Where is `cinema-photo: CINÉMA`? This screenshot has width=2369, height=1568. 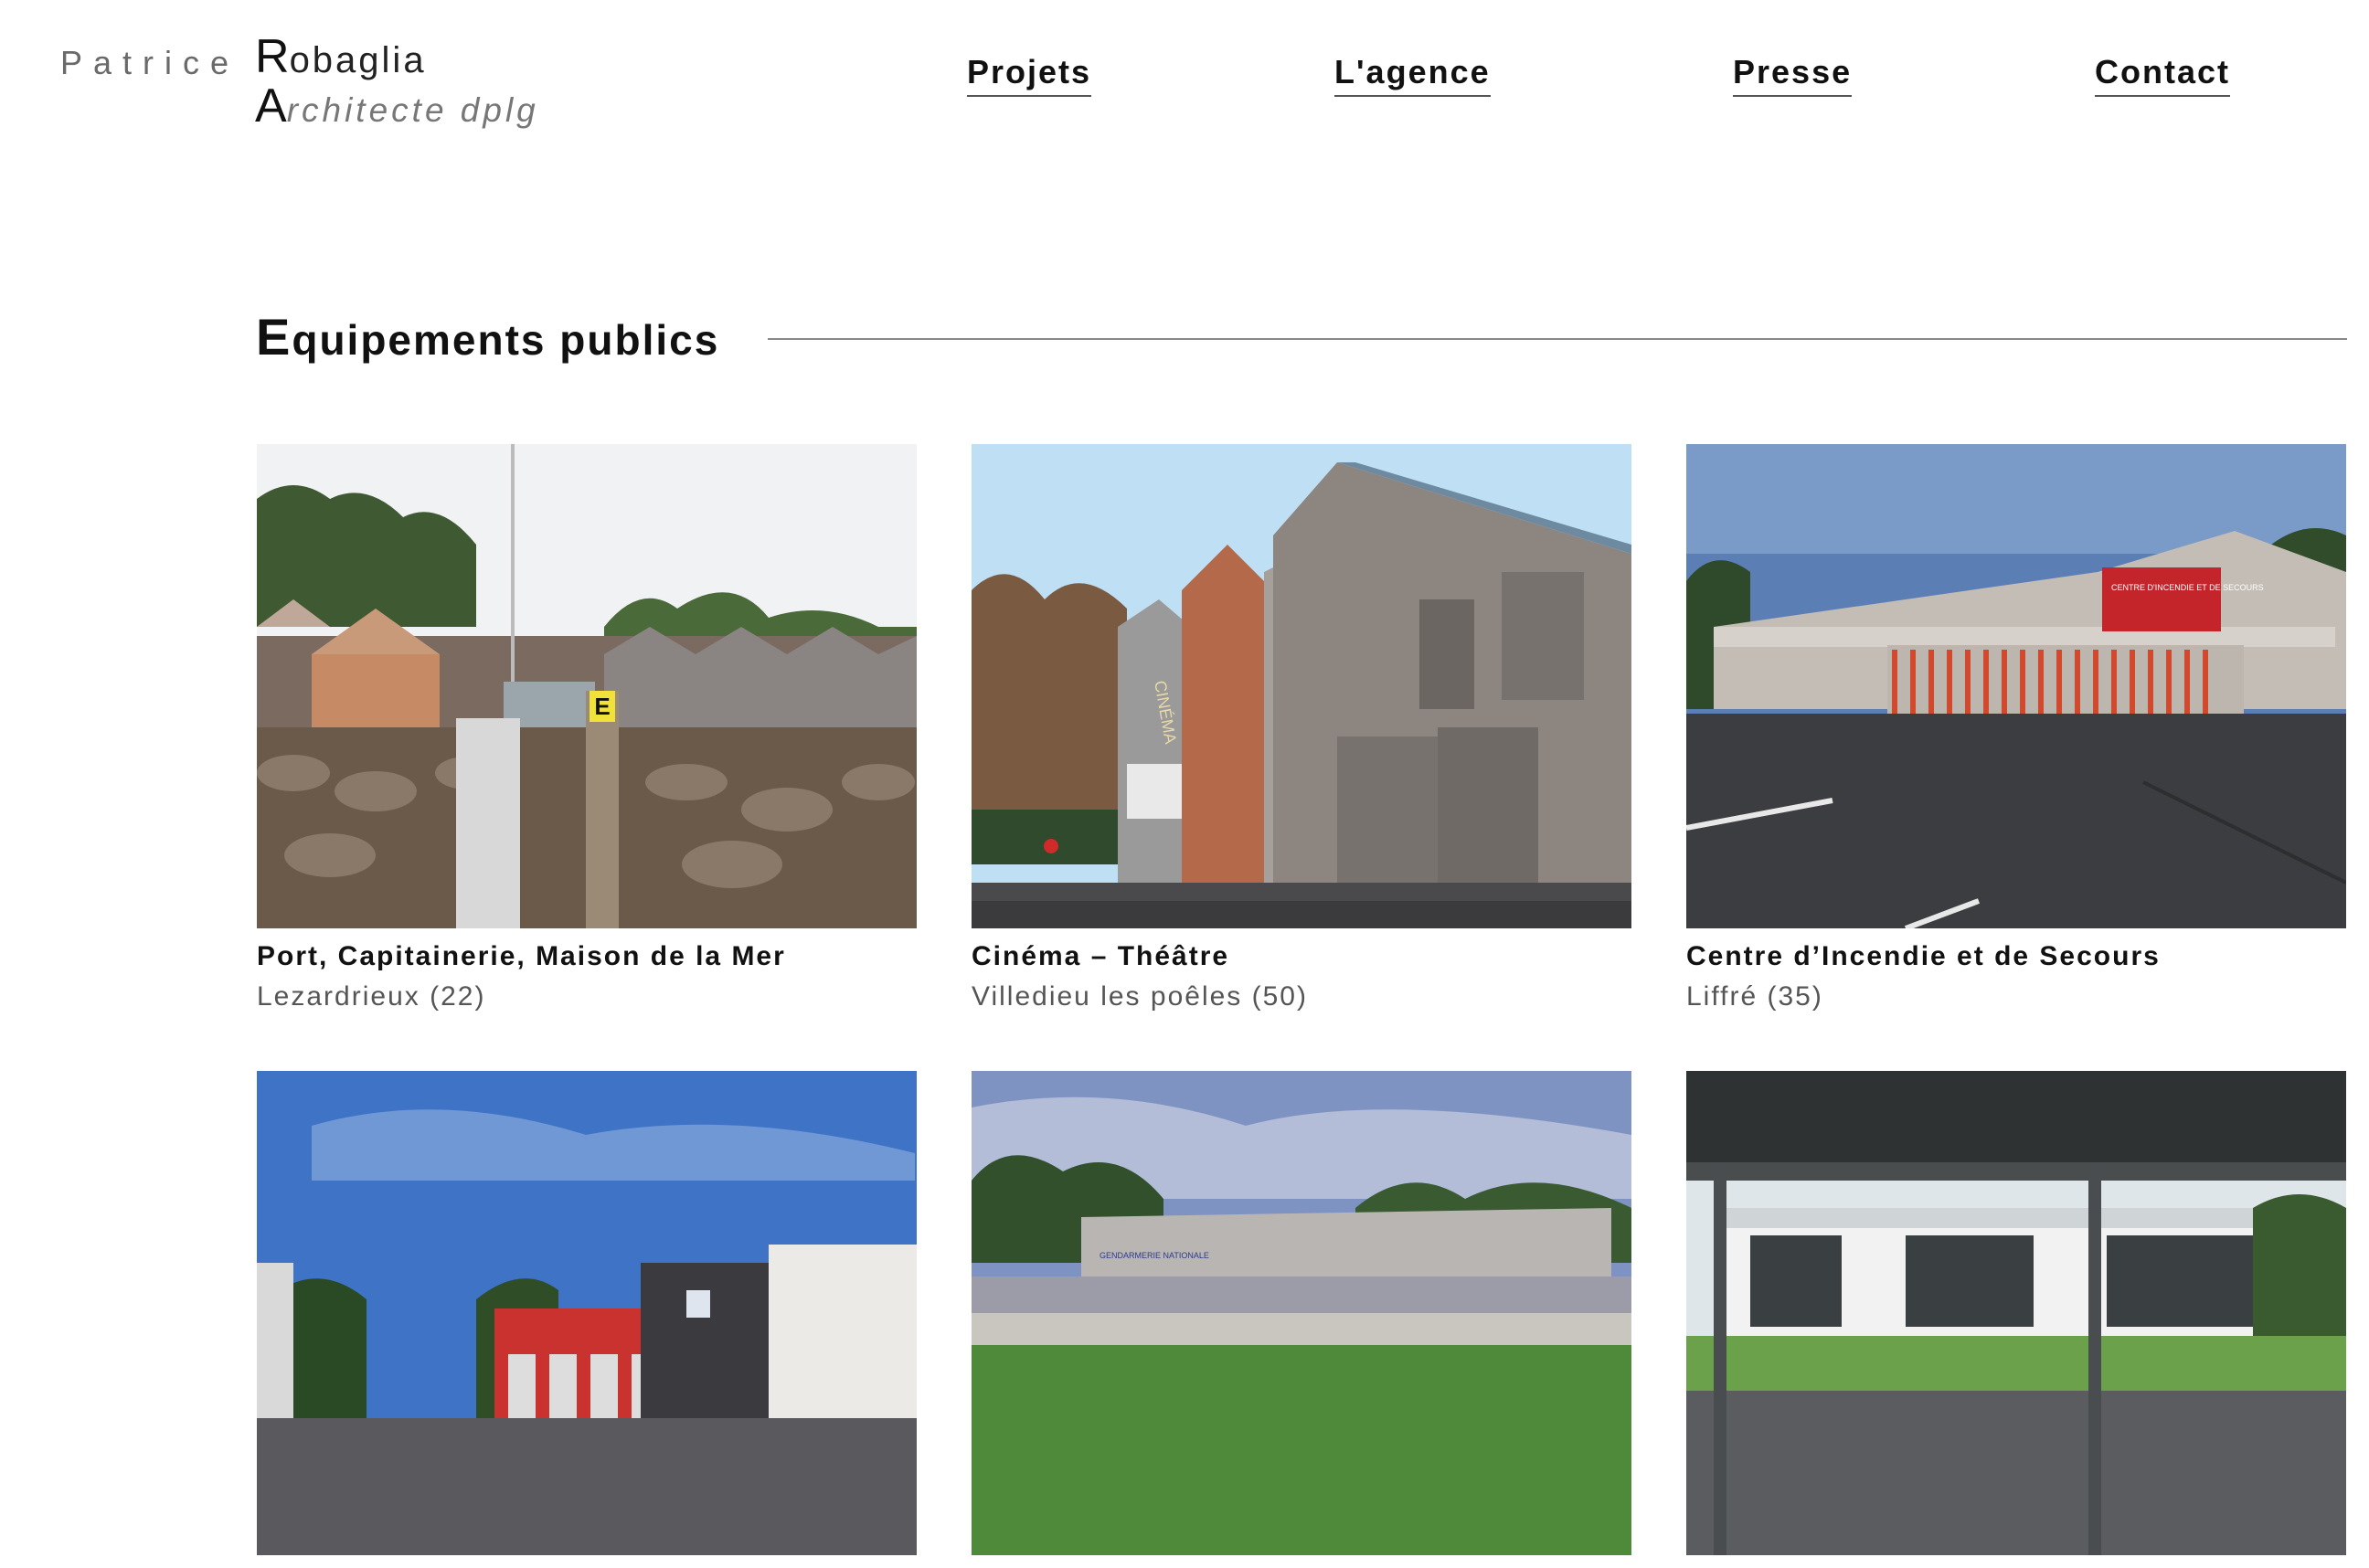
cinema-photo: CINÉMA is located at coordinates (1302, 686).